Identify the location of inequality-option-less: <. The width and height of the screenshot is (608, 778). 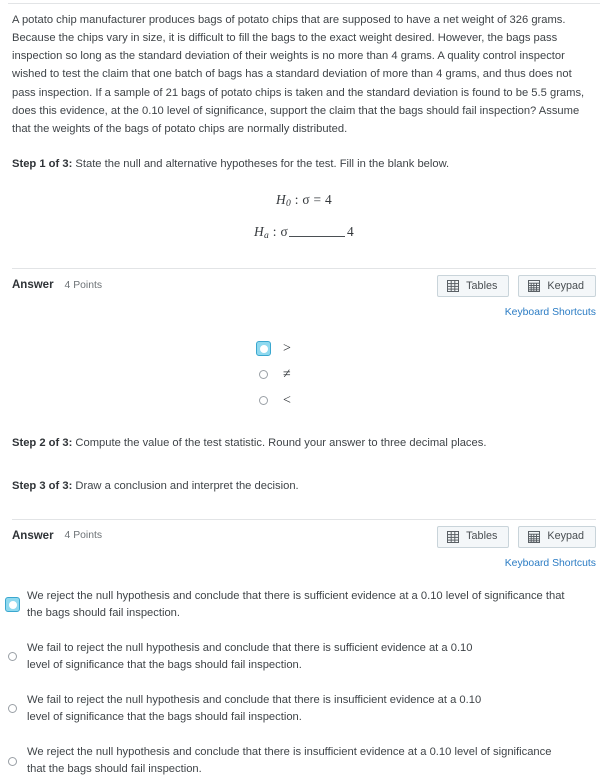
(426, 401).